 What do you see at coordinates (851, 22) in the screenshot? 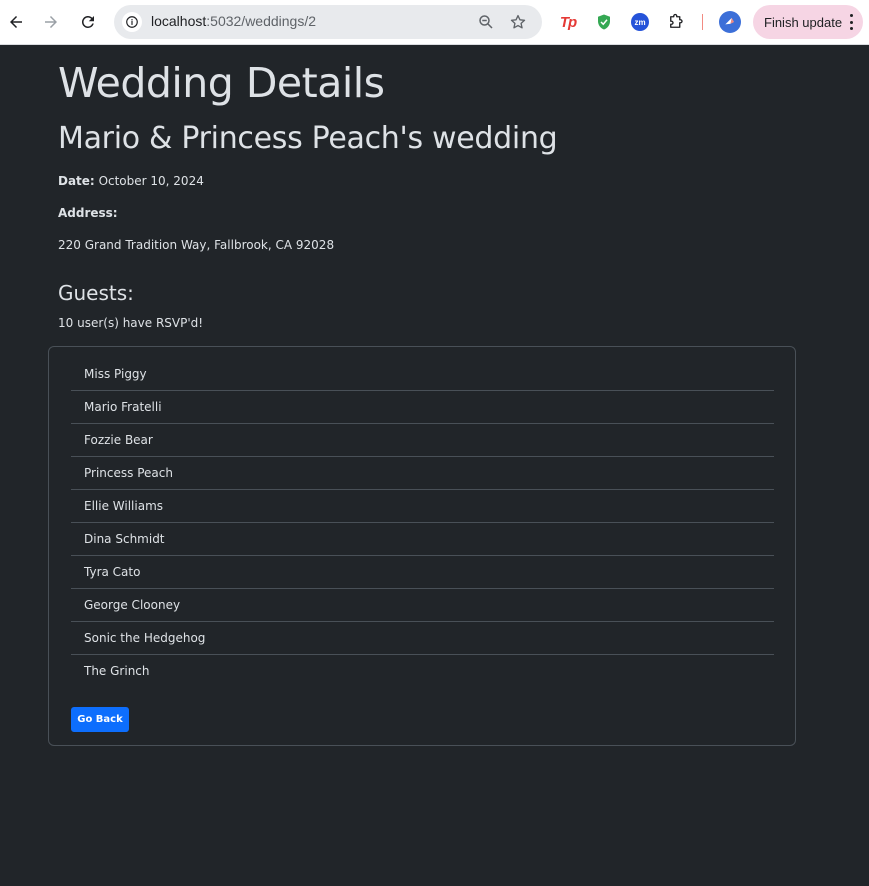
I see `more-menu-icon` at bounding box center [851, 22].